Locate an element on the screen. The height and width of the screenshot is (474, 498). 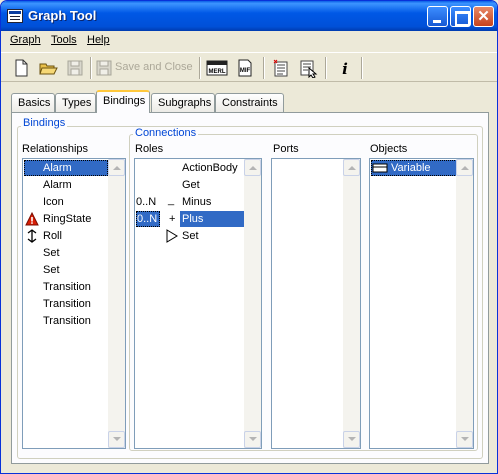
list-item: 0..N _ Minus is located at coordinates (190, 202).